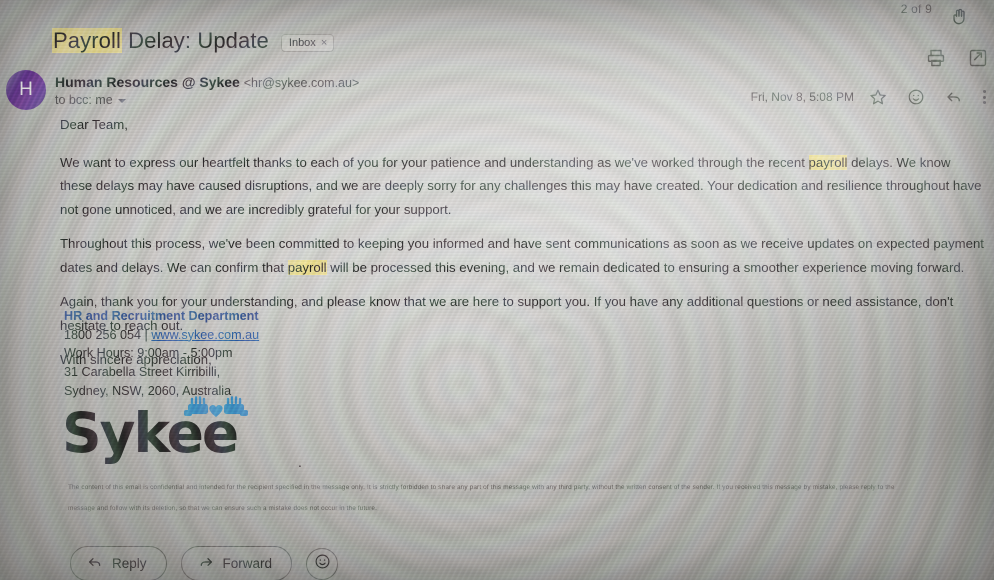  What do you see at coordinates (87, 40) in the screenshot?
I see `subject-highlight: Payroll` at bounding box center [87, 40].